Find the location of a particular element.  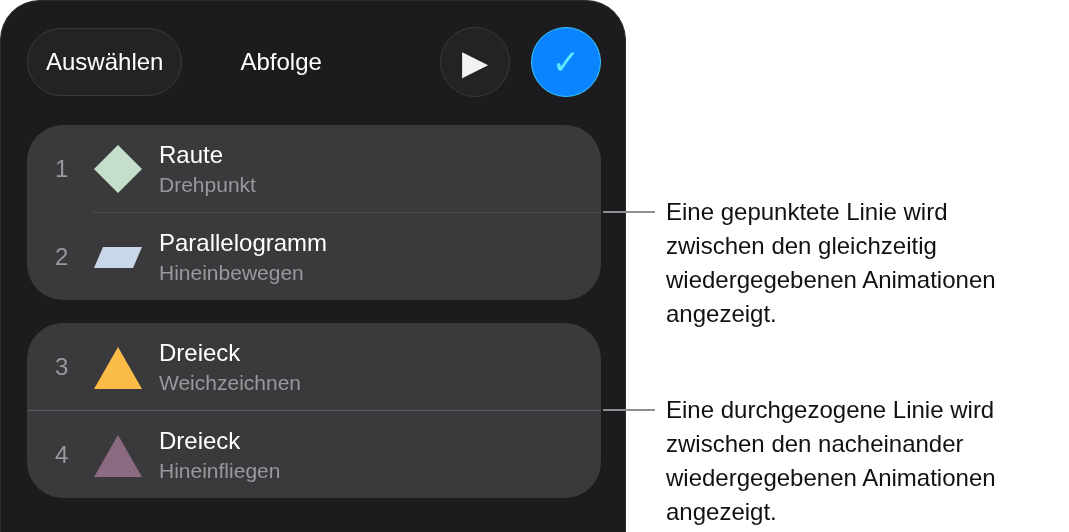

effect-name: Hineinbewegen is located at coordinates (232, 272).